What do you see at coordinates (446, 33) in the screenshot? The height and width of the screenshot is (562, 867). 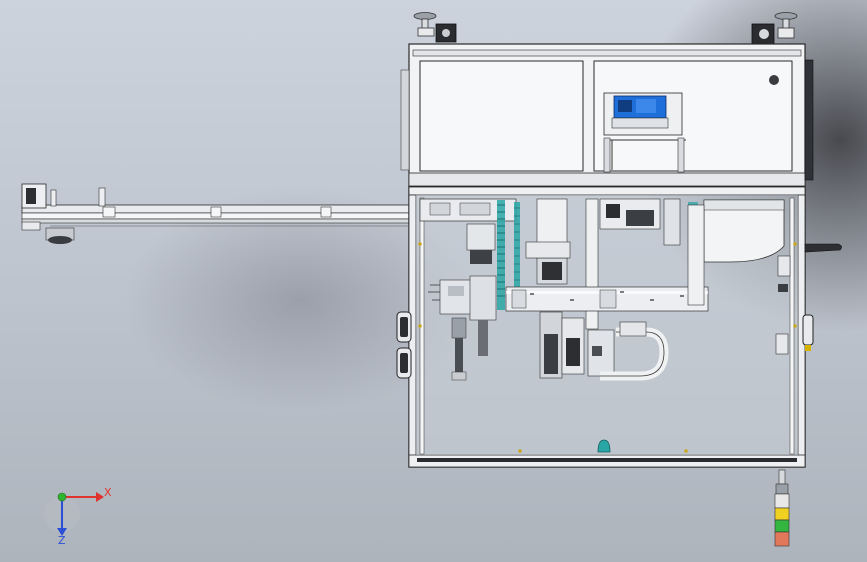 I see `caster-left` at bounding box center [446, 33].